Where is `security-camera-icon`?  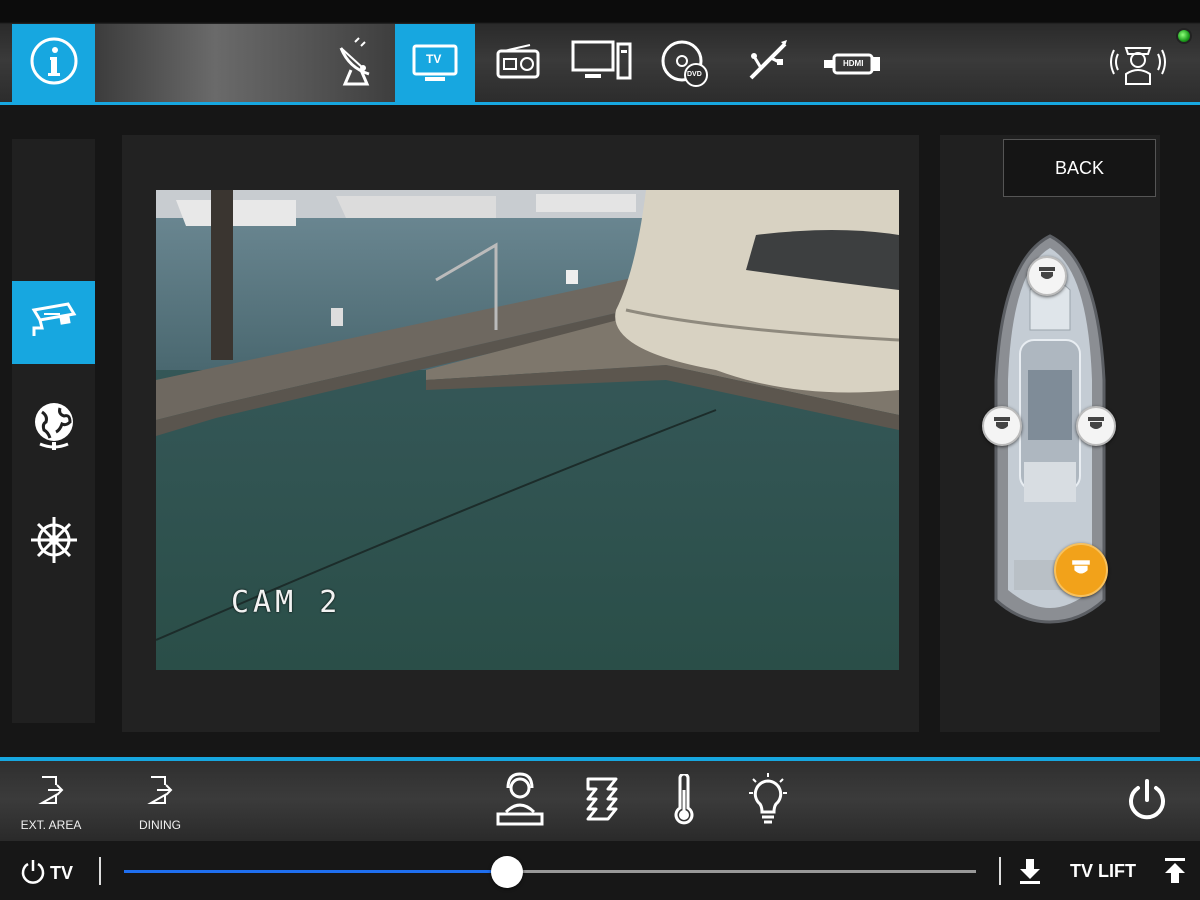 security-camera-icon is located at coordinates (54, 322).